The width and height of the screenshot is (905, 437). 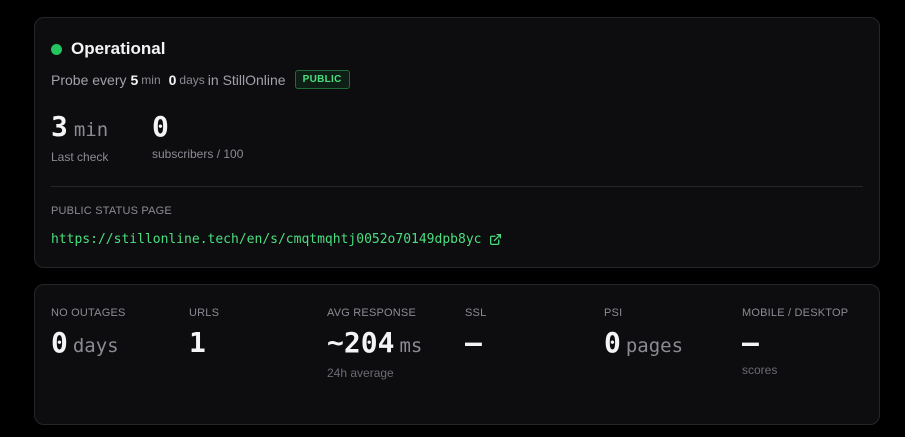 What do you see at coordinates (134, 79) in the screenshot?
I see `probe-interval-value: 5` at bounding box center [134, 79].